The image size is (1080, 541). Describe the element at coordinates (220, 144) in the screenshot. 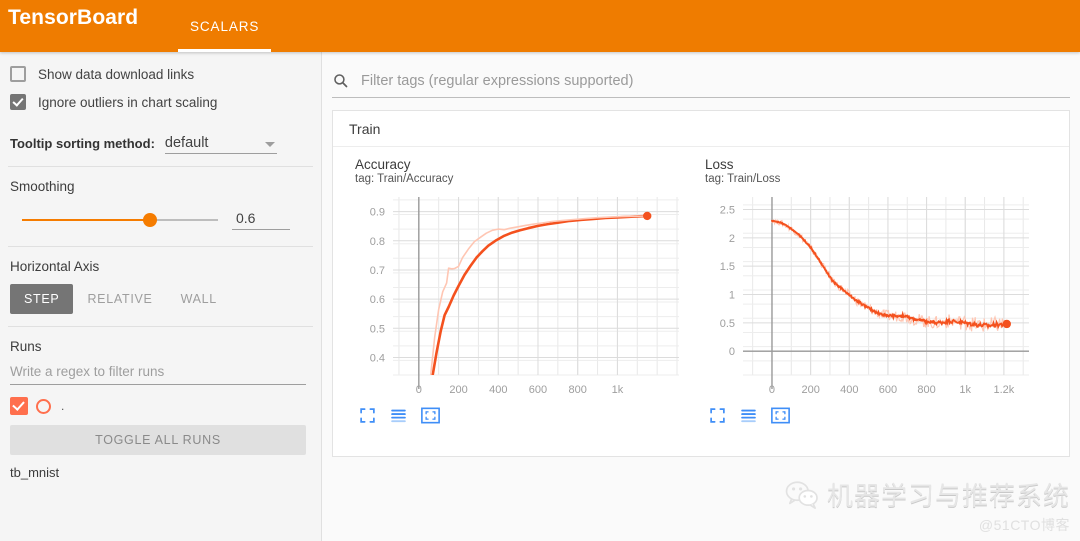

I see `tooltip-sorting-select: default` at that location.